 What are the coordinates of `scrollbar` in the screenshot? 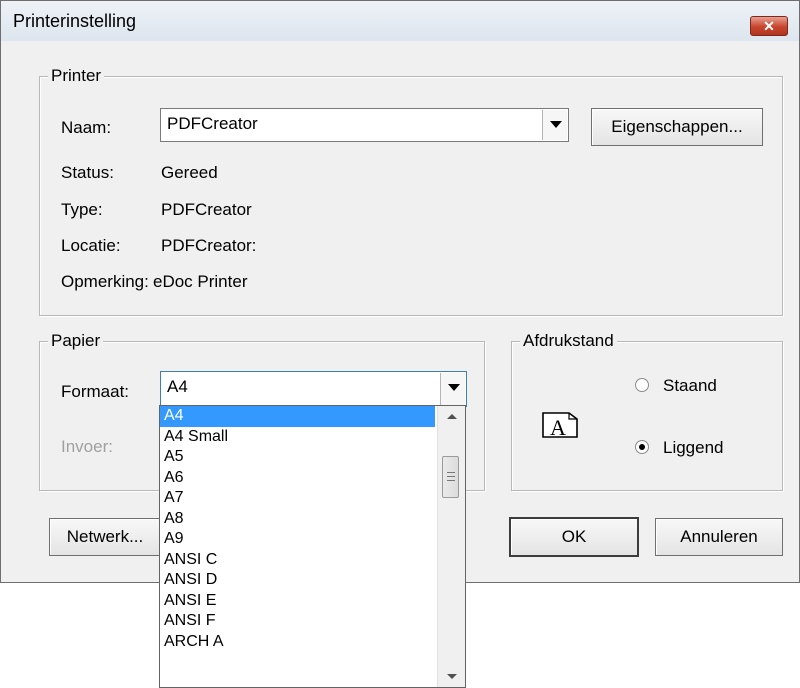 It's located at (451, 546).